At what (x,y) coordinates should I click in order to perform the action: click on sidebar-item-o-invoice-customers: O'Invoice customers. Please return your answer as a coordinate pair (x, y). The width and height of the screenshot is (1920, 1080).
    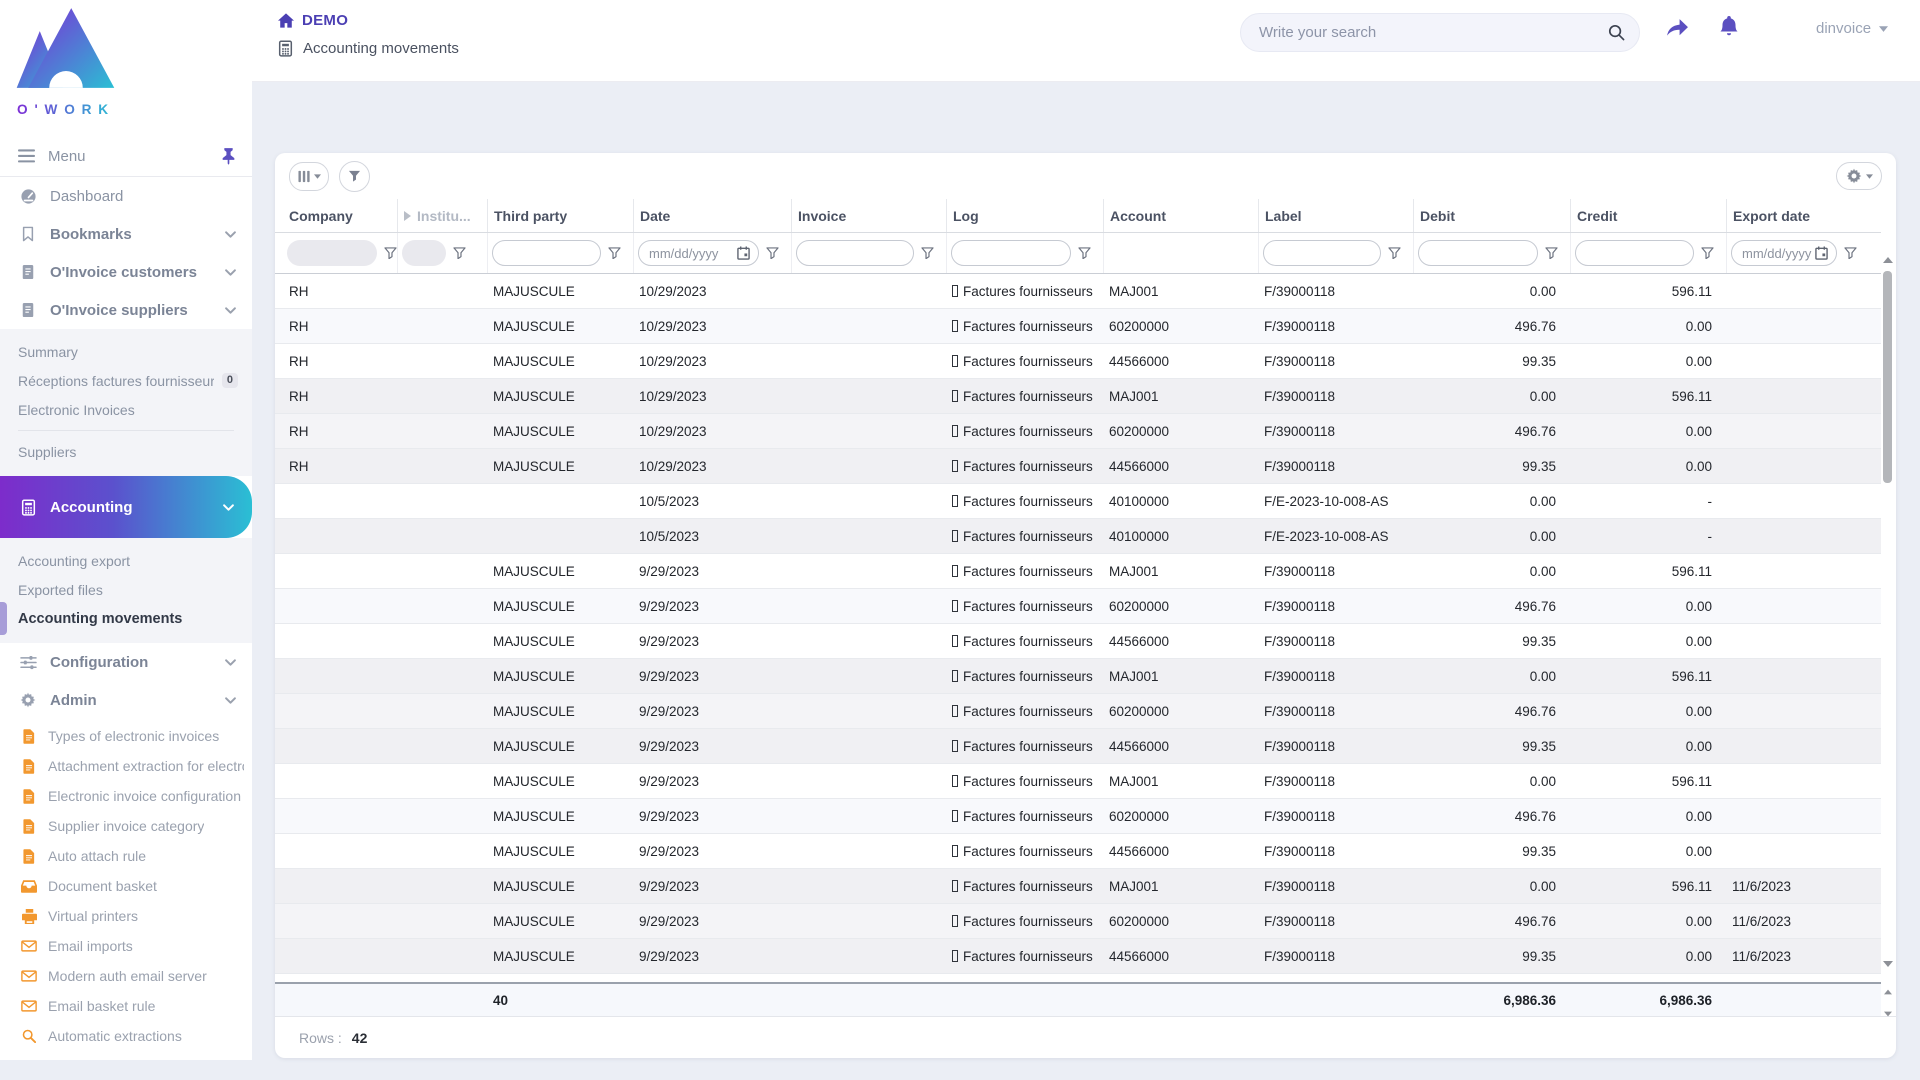
    Looking at the image, I should click on (126, 272).